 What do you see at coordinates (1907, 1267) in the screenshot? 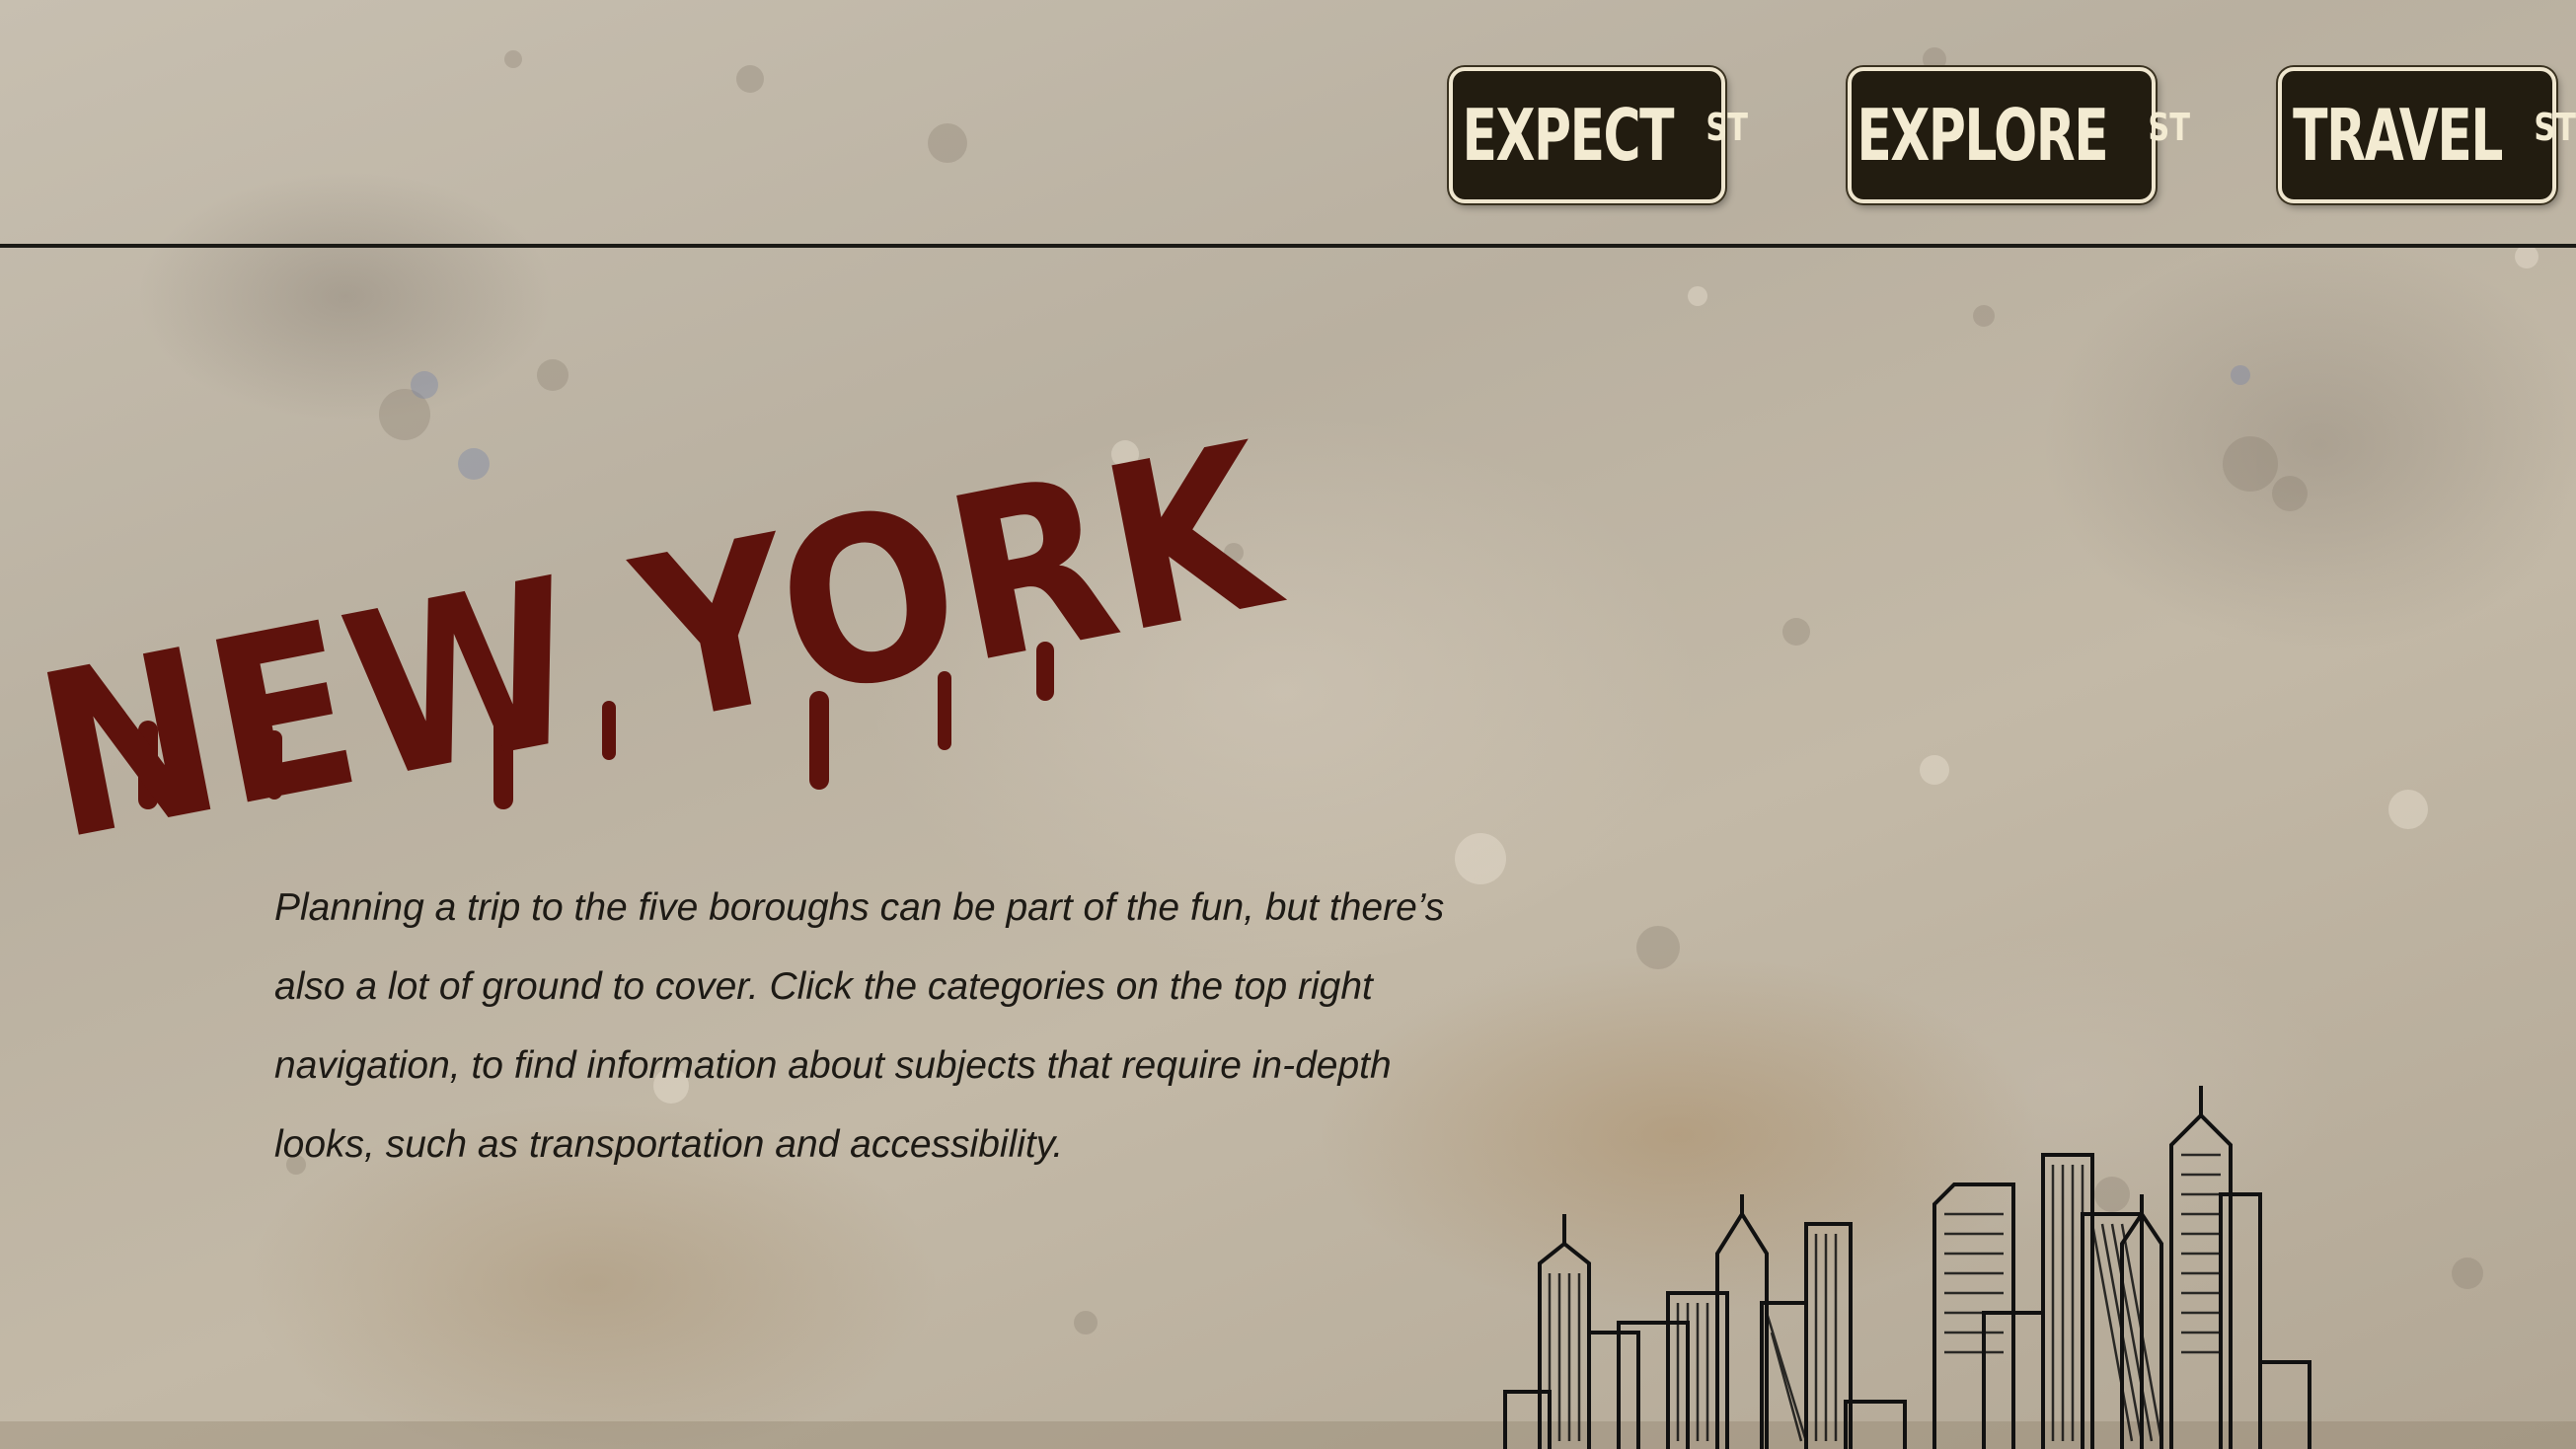
I see `city-skyline-sketch-icon` at bounding box center [1907, 1267].